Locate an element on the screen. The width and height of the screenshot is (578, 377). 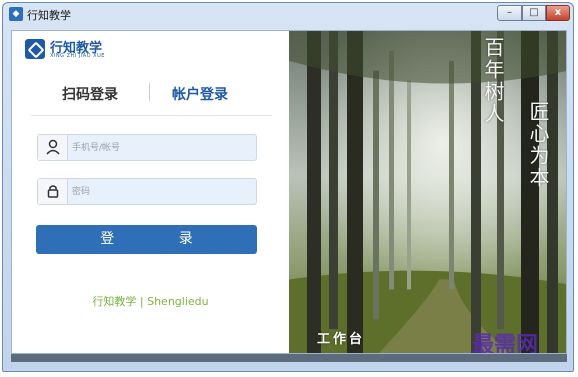
logo-subtitle: XING ZHI JIAO XUE is located at coordinates (77, 56).